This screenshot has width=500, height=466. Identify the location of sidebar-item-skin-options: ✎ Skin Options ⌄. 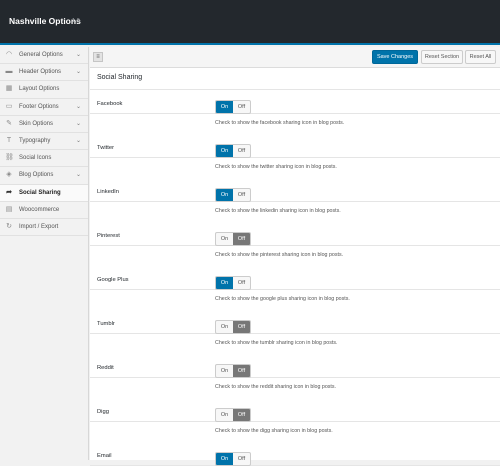
(44, 124).